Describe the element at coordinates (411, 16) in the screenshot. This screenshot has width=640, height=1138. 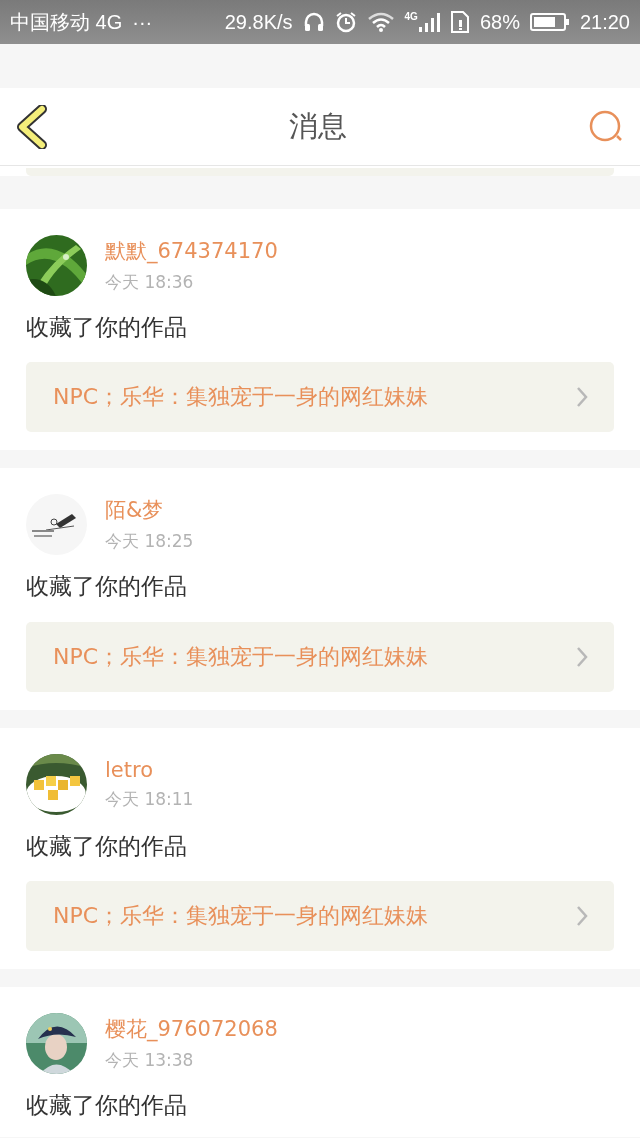
I see `network-type-label: 4G` at that location.